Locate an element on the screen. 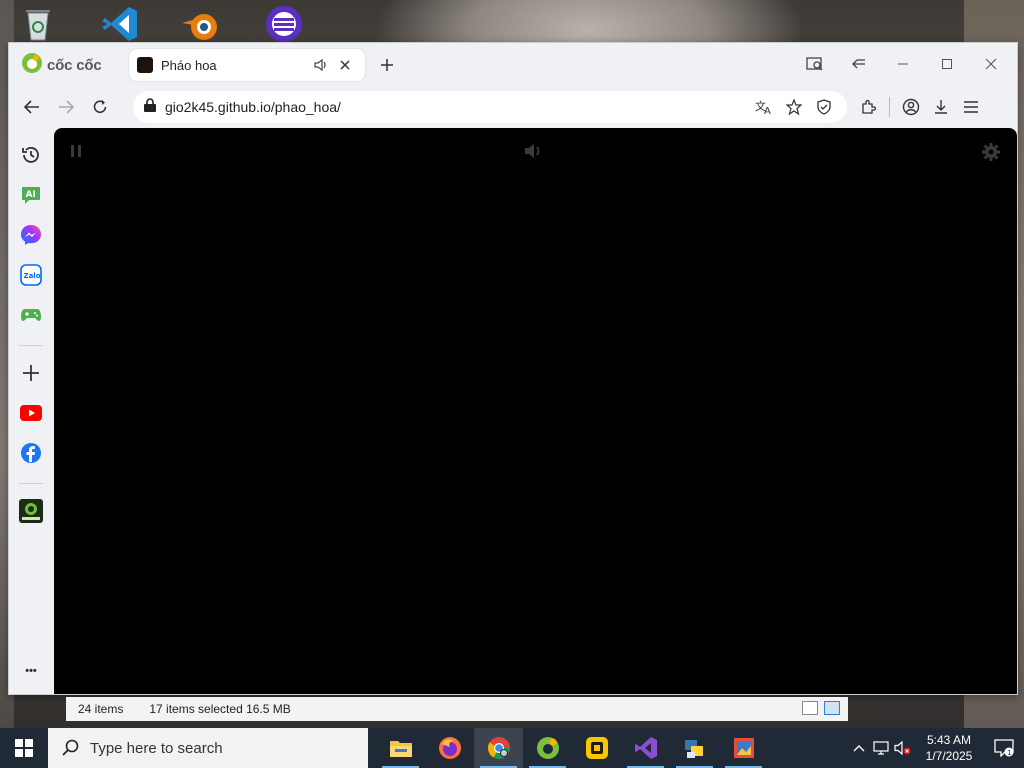 Image resolution: width=1024 pixels, height=768 pixels. arrow-left-icon is located at coordinates (31, 107).